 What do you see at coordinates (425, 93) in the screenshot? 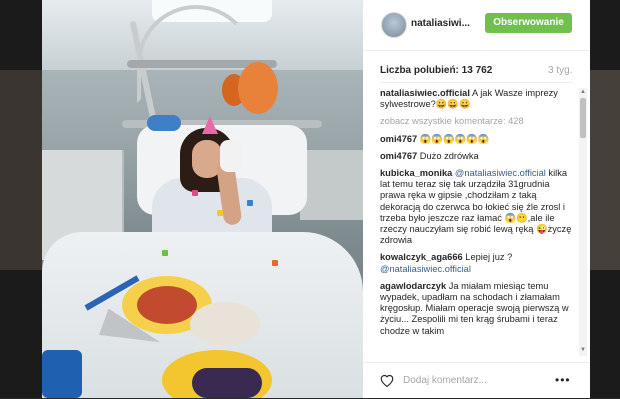
I see `comment-username: nataliasiwiec.official` at bounding box center [425, 93].